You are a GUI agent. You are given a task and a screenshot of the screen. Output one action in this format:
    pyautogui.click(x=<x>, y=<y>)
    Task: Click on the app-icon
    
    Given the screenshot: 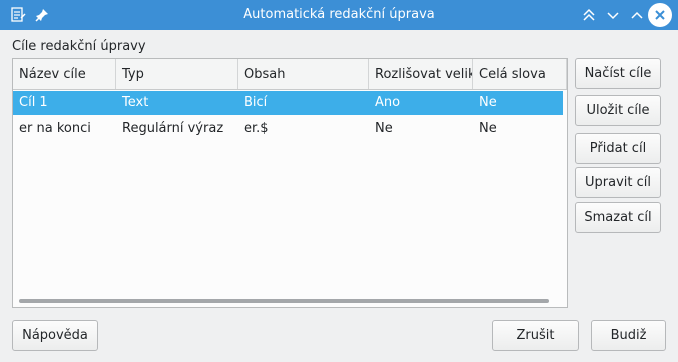 What is the action you would take?
    pyautogui.click(x=18, y=15)
    